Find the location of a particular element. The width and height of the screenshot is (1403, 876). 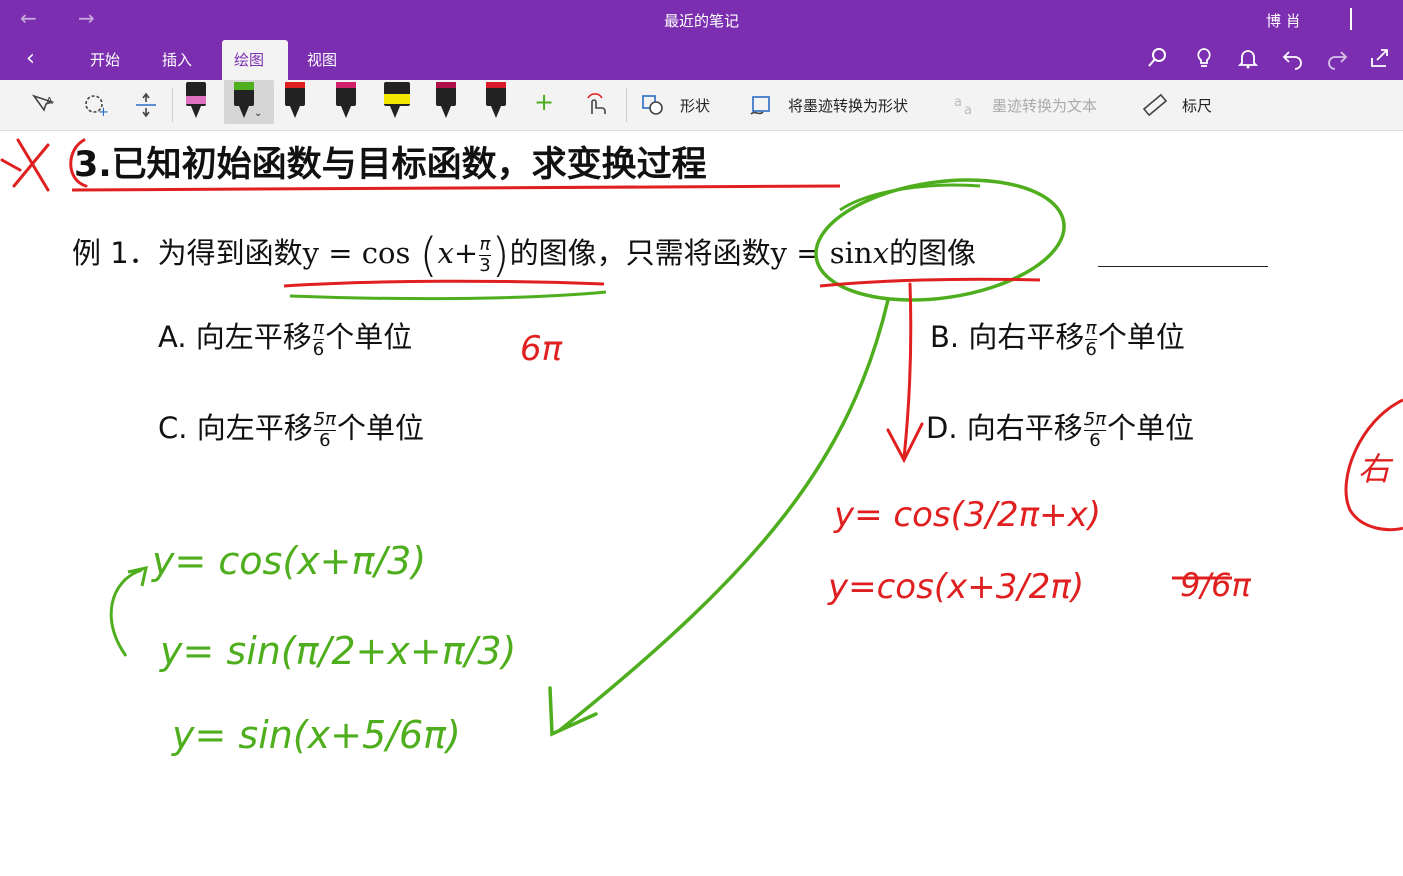

ink-red-underline-cos is located at coordinates (444, 283).